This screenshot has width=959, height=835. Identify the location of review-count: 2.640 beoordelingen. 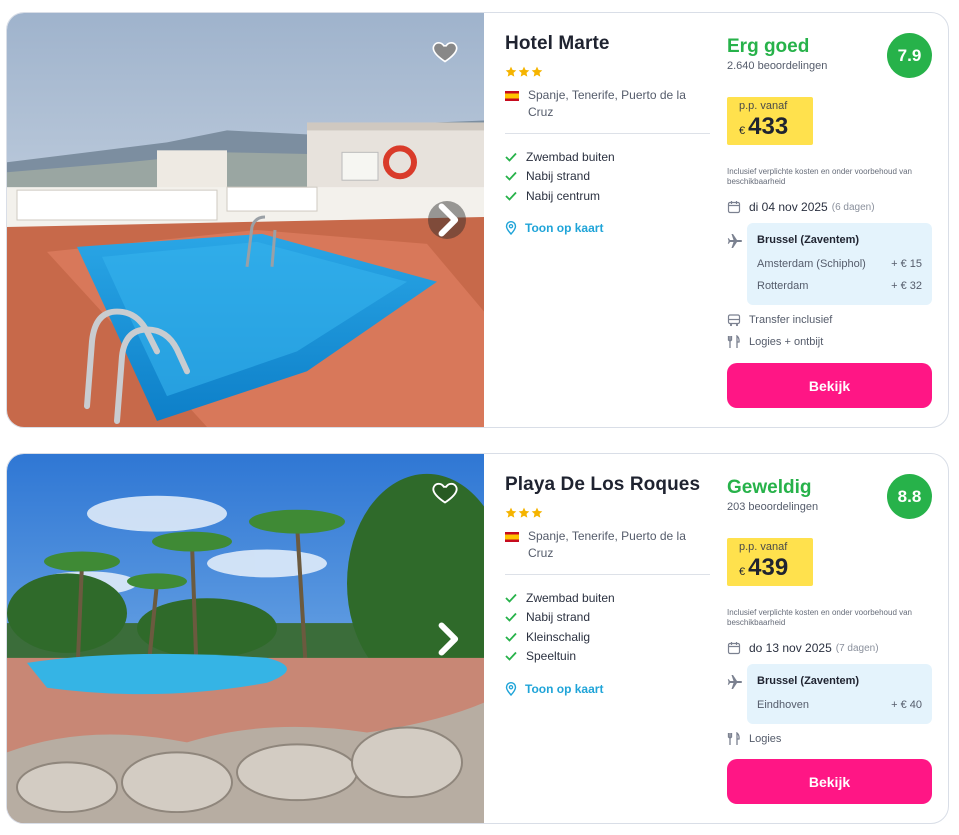
(777, 66).